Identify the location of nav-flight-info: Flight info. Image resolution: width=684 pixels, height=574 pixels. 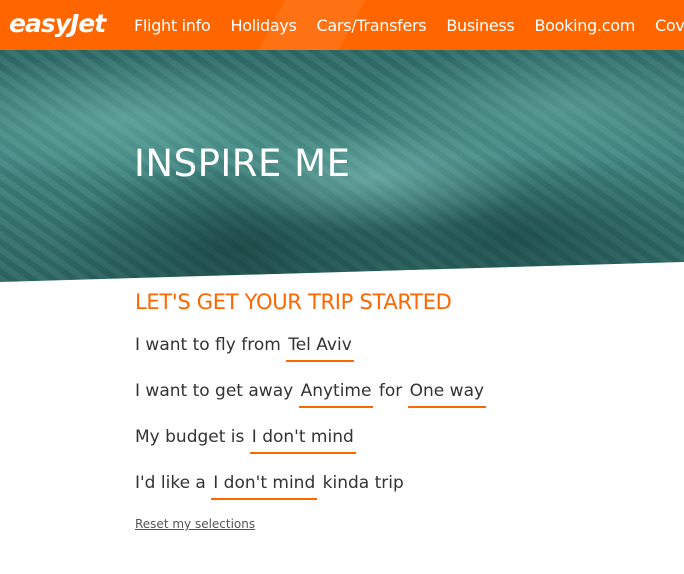
(172, 25).